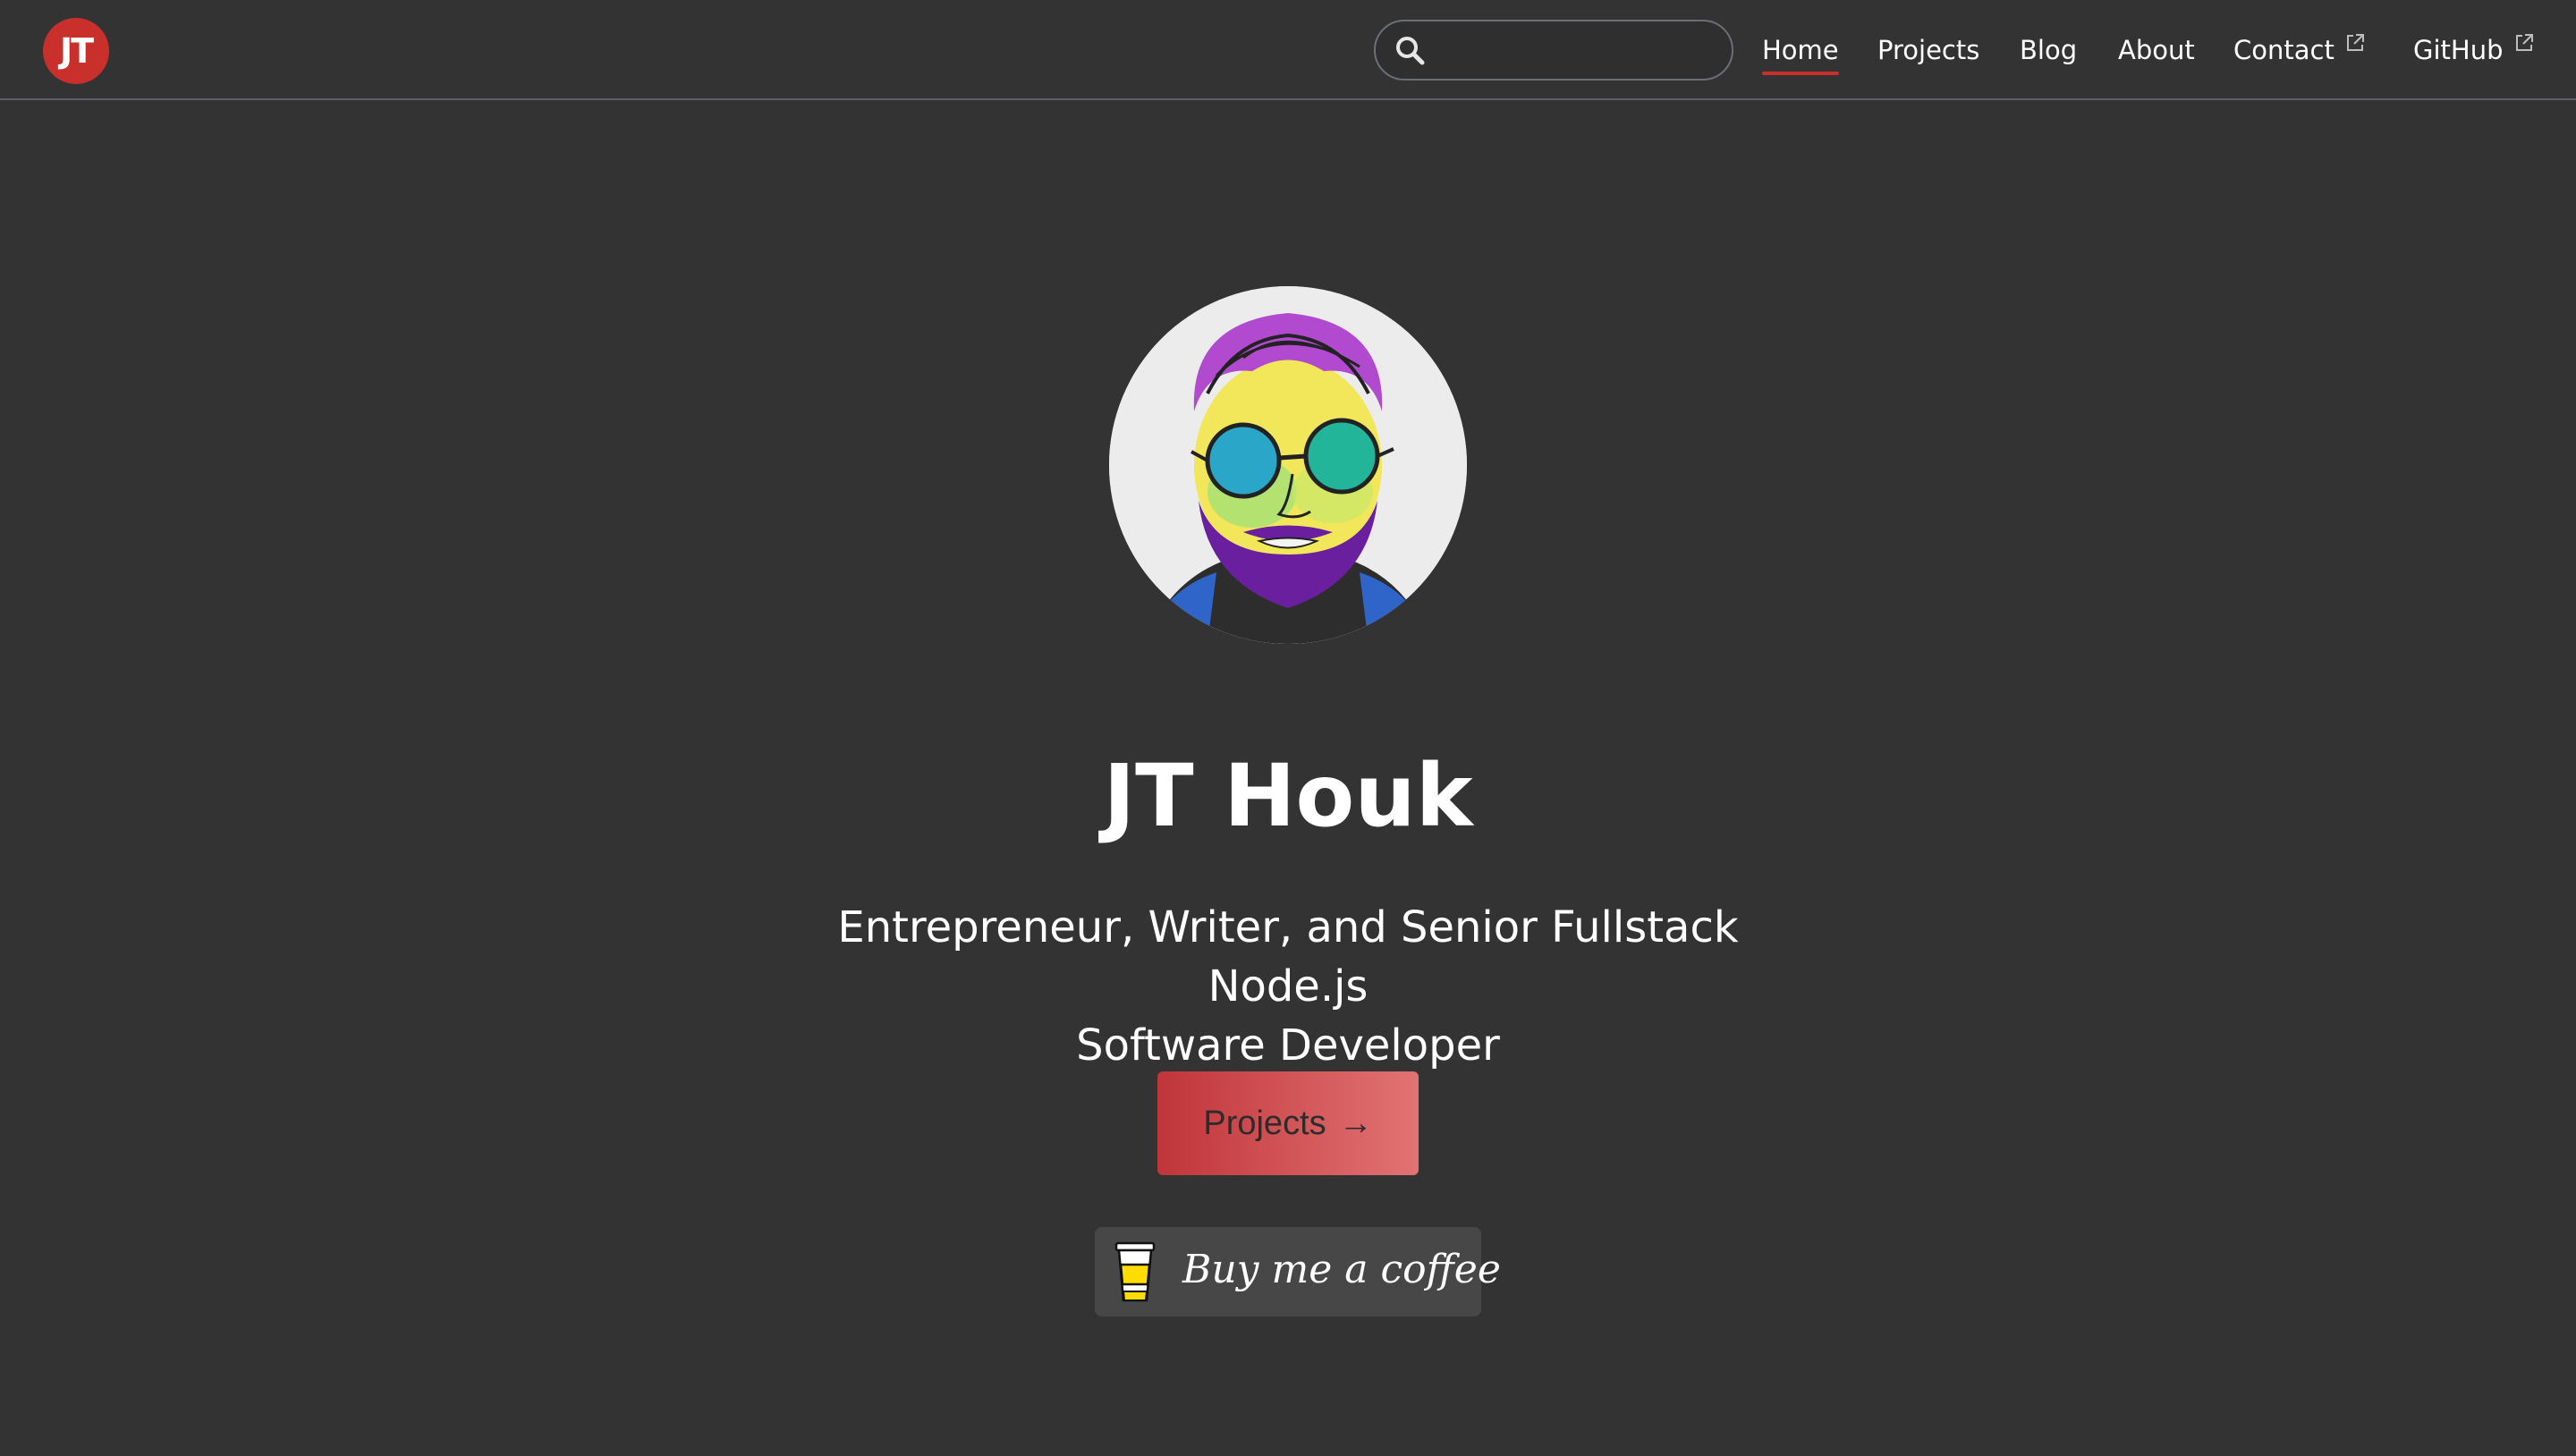 This screenshot has height=1456, width=2576. I want to click on buy-me-a-coffee-button: Buy me a coffee, so click(1298, 1271).